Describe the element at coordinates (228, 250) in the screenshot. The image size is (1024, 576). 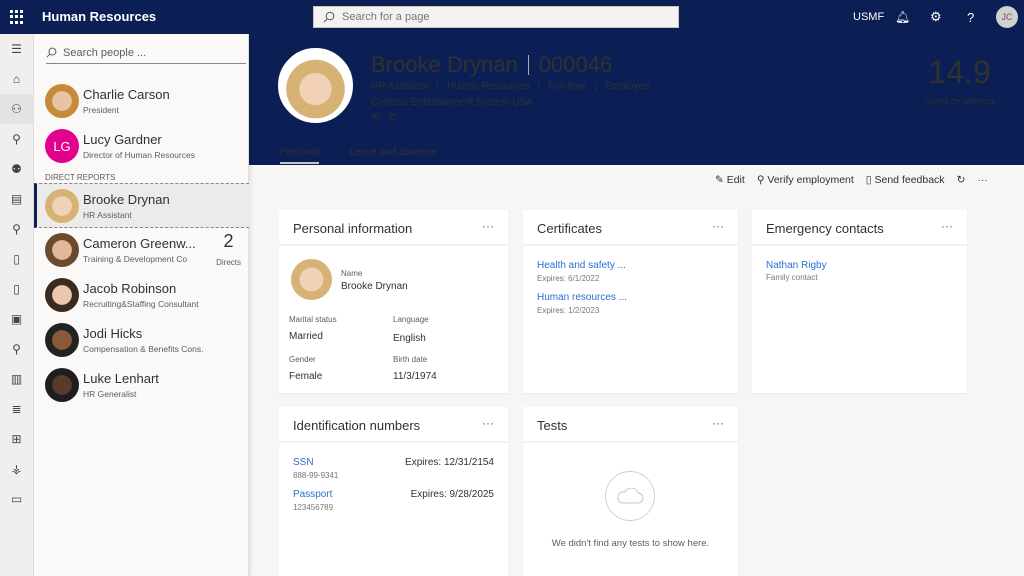
I see `directs-count: 2 Directs` at that location.